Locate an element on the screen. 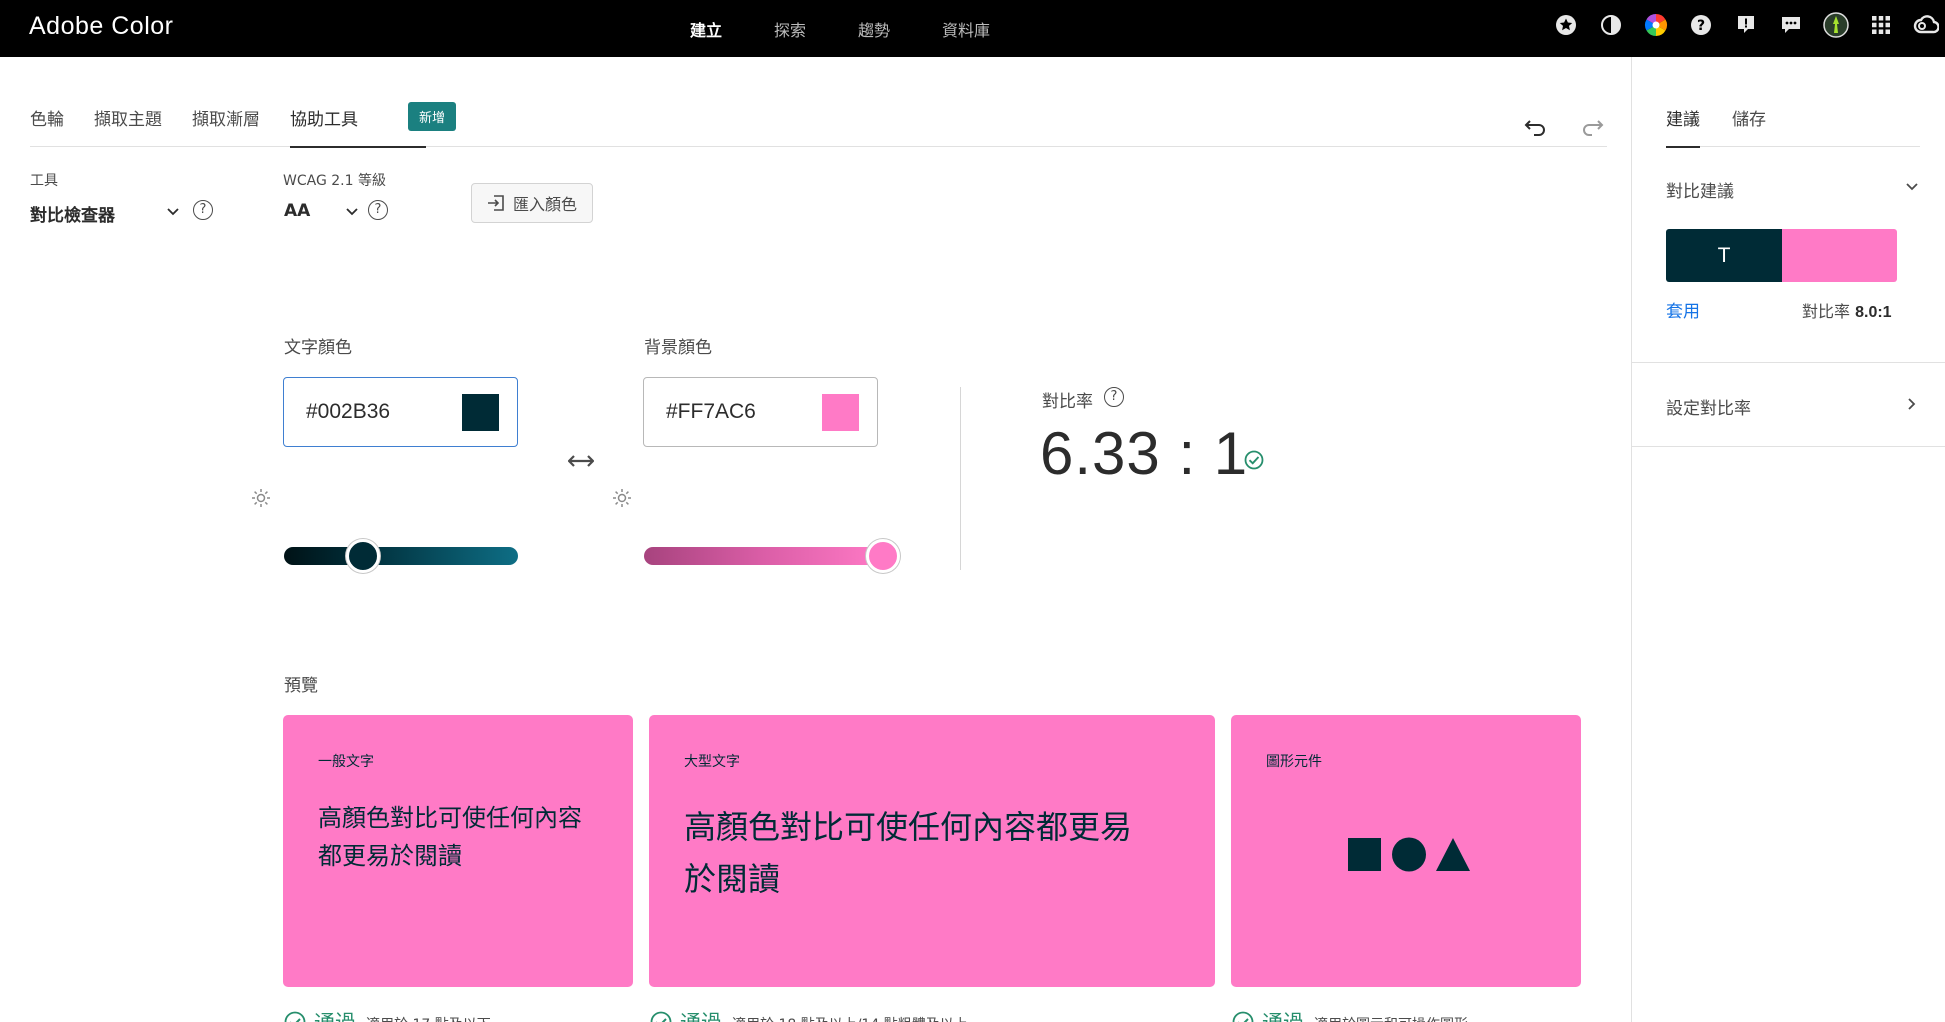 This screenshot has width=1945, height=1022. import-colors-label: 匯入顏色 is located at coordinates (544, 204).